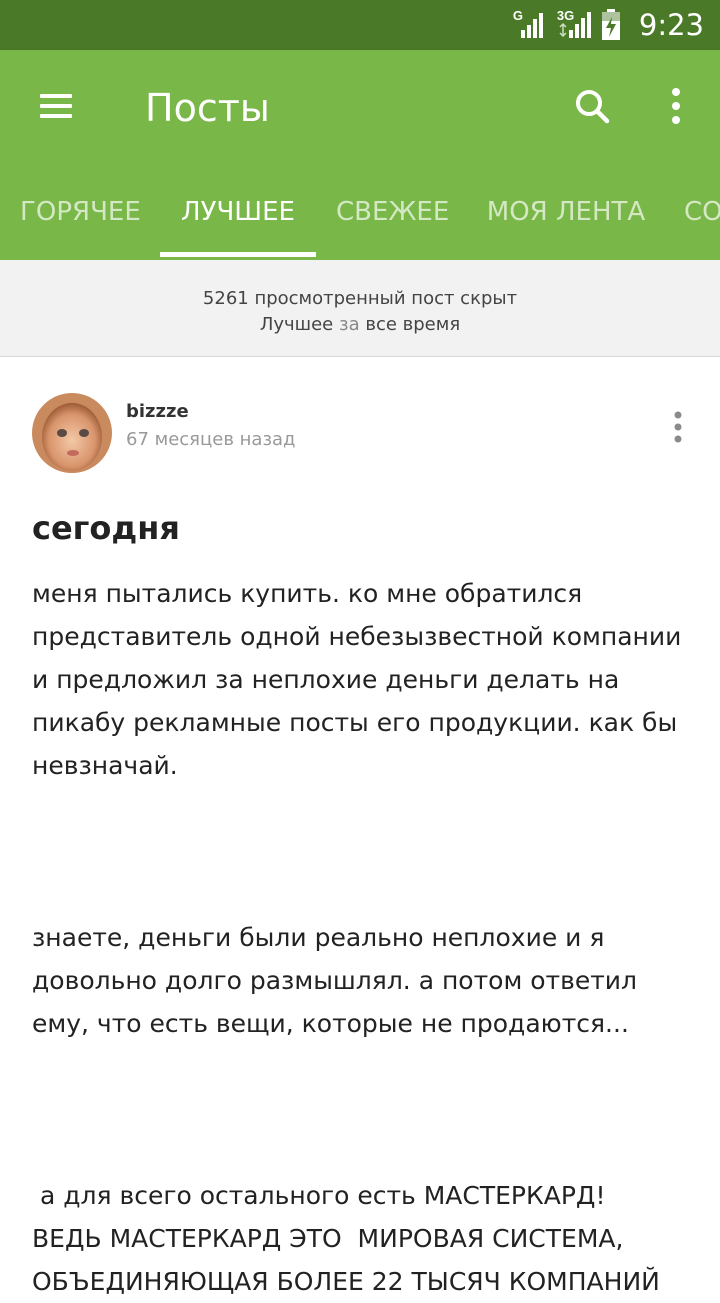 The image size is (720, 1303). Describe the element at coordinates (106, 528) in the screenshot. I see `post-title: сегодня` at that location.